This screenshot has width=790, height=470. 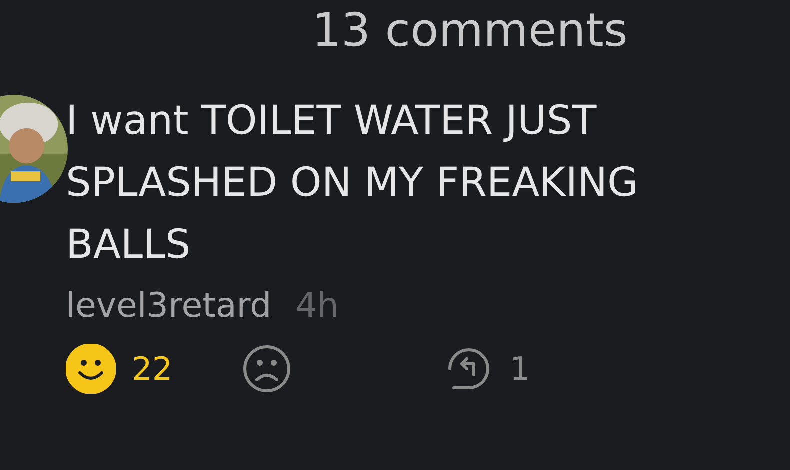 What do you see at coordinates (470, 30) in the screenshot?
I see `comments-heading: 13 comments` at bounding box center [470, 30].